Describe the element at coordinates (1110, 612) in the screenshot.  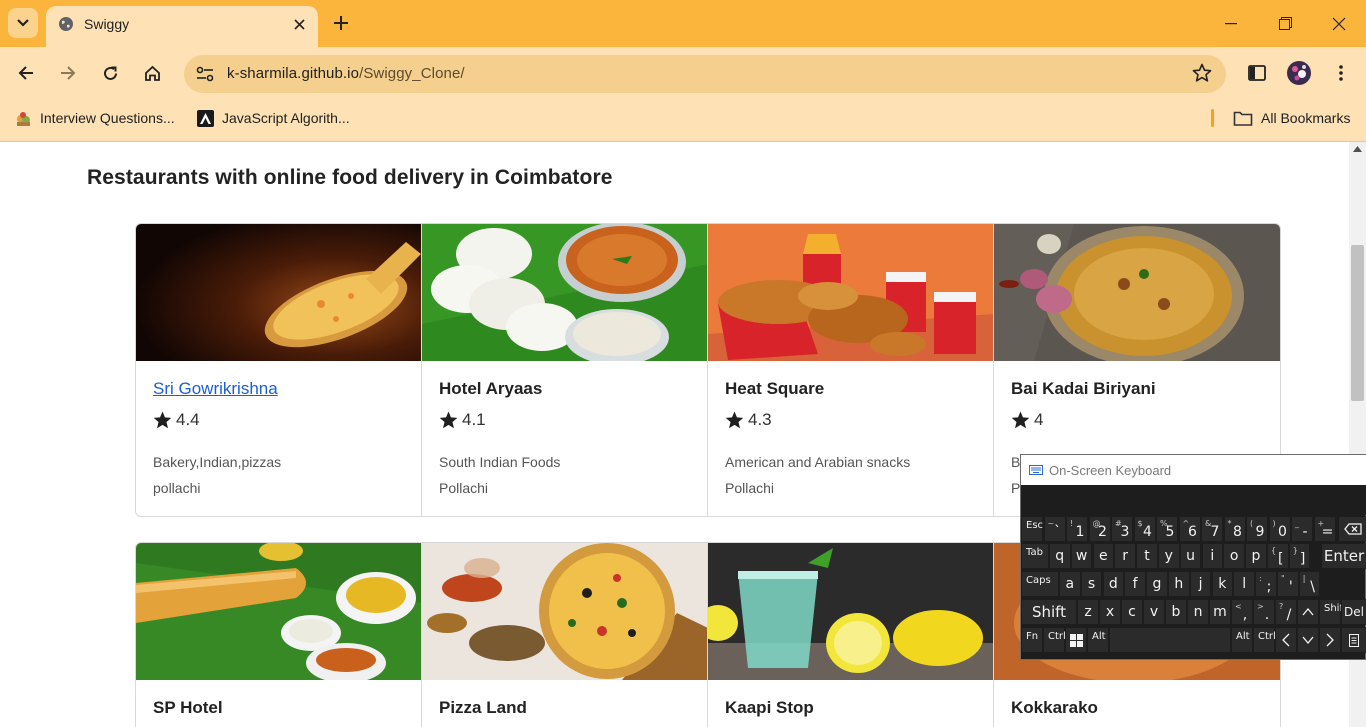
I see `osk-key-2: x` at that location.